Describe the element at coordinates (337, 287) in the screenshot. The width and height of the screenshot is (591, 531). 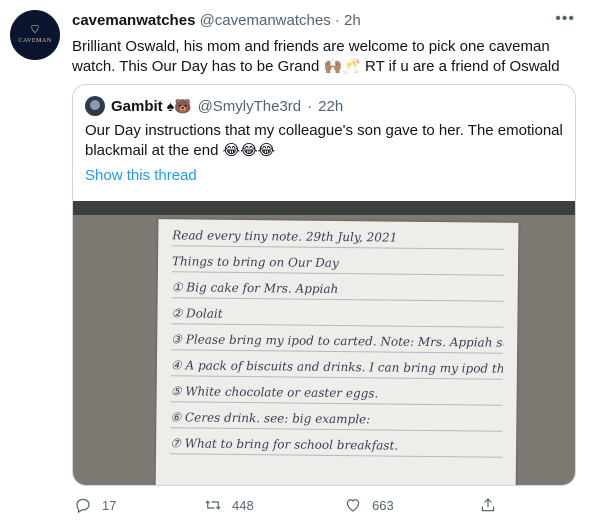
I see `note-line: ① Big cake for Mrs. Appiah` at that location.